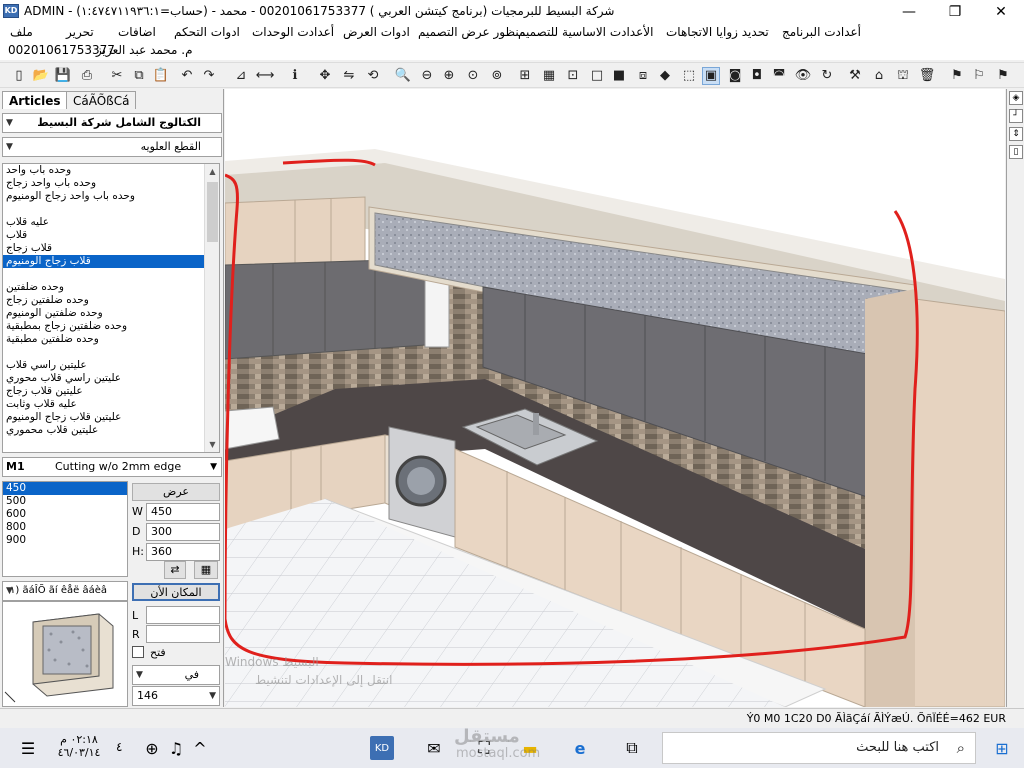 This screenshot has height=768, width=1024. I want to click on flag-icon: ⚑, so click(957, 76).